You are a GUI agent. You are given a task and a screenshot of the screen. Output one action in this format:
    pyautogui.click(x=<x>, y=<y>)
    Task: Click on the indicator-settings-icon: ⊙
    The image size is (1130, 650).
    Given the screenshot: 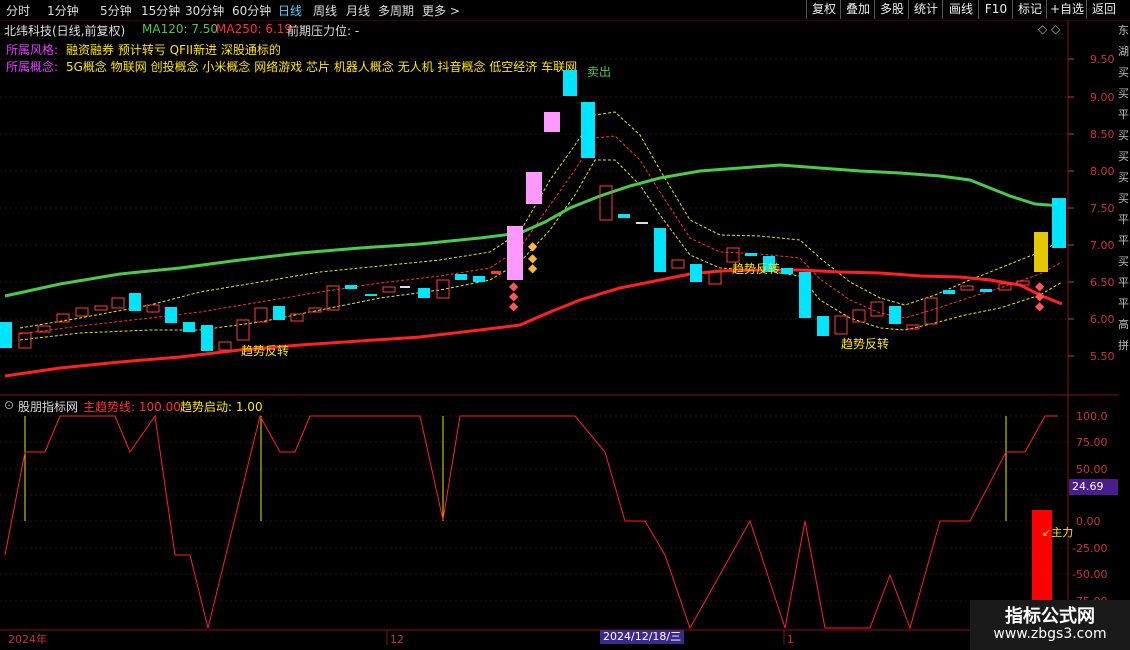 What is the action you would take?
    pyautogui.click(x=9, y=405)
    